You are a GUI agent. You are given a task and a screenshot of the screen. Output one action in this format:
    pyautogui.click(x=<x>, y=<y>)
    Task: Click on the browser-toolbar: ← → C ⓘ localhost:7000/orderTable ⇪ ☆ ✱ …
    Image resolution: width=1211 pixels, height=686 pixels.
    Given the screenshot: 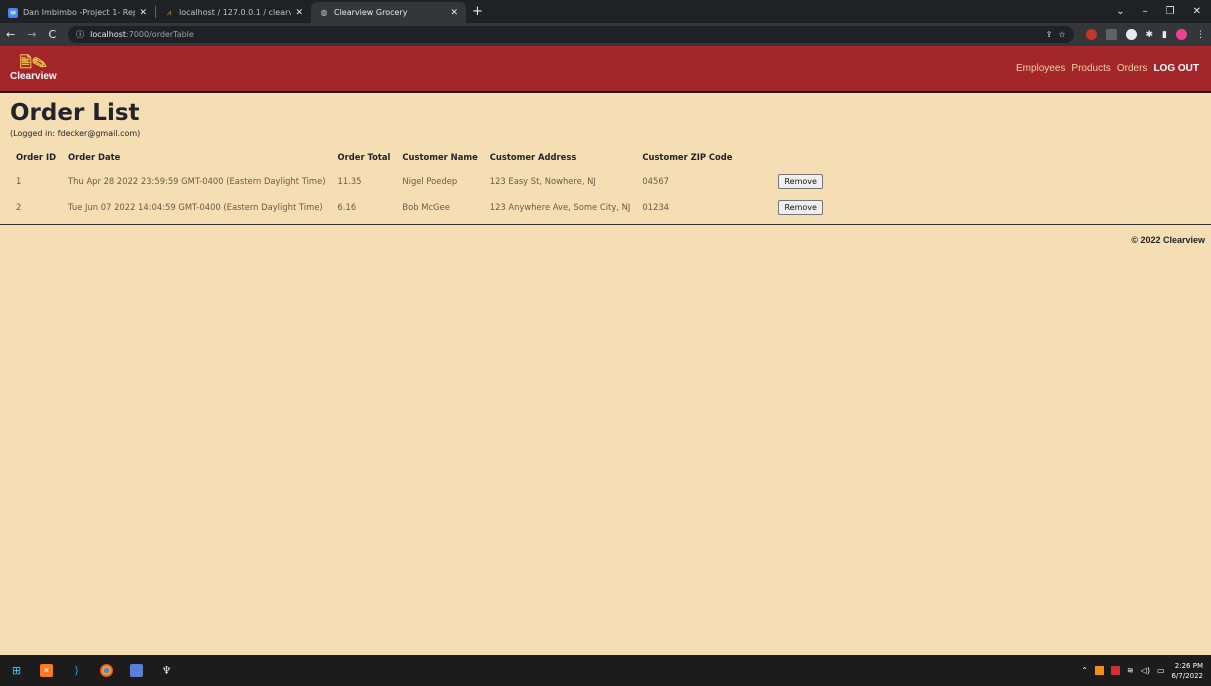 What is the action you would take?
    pyautogui.click(x=605, y=34)
    